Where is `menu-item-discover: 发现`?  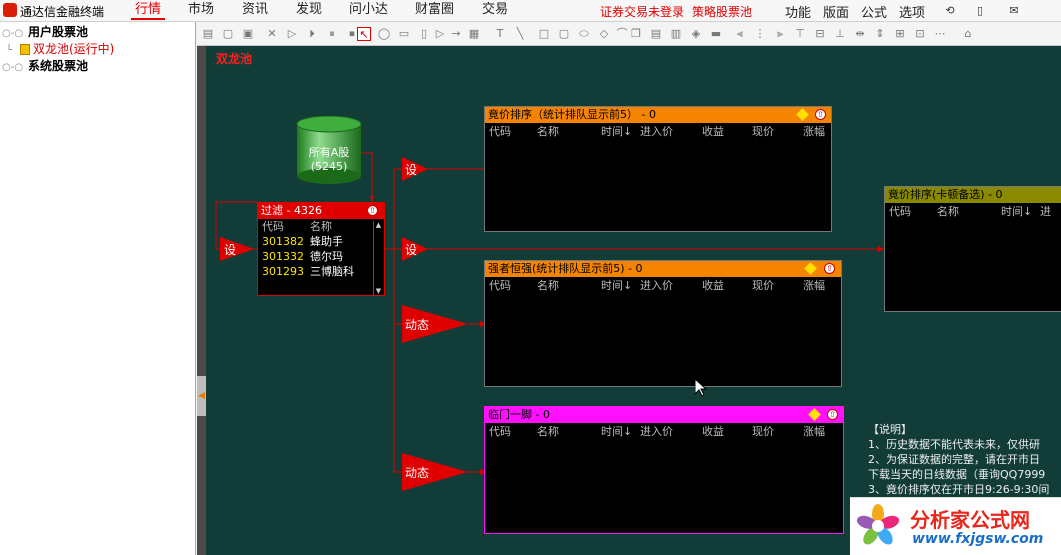
menu-item-discover: 发现 is located at coordinates (309, 11).